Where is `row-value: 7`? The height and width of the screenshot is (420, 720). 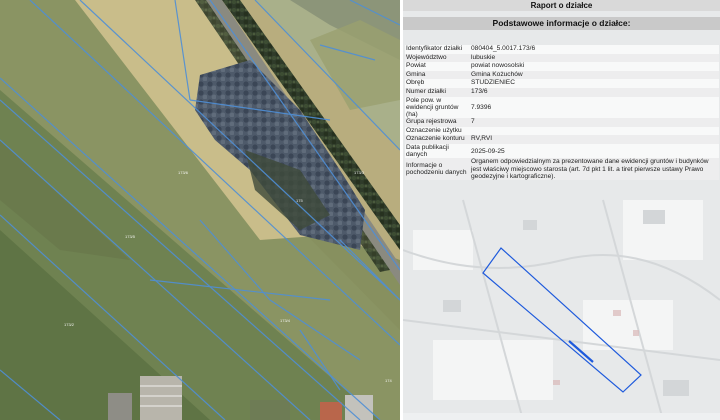 row-value: 7 is located at coordinates (473, 122).